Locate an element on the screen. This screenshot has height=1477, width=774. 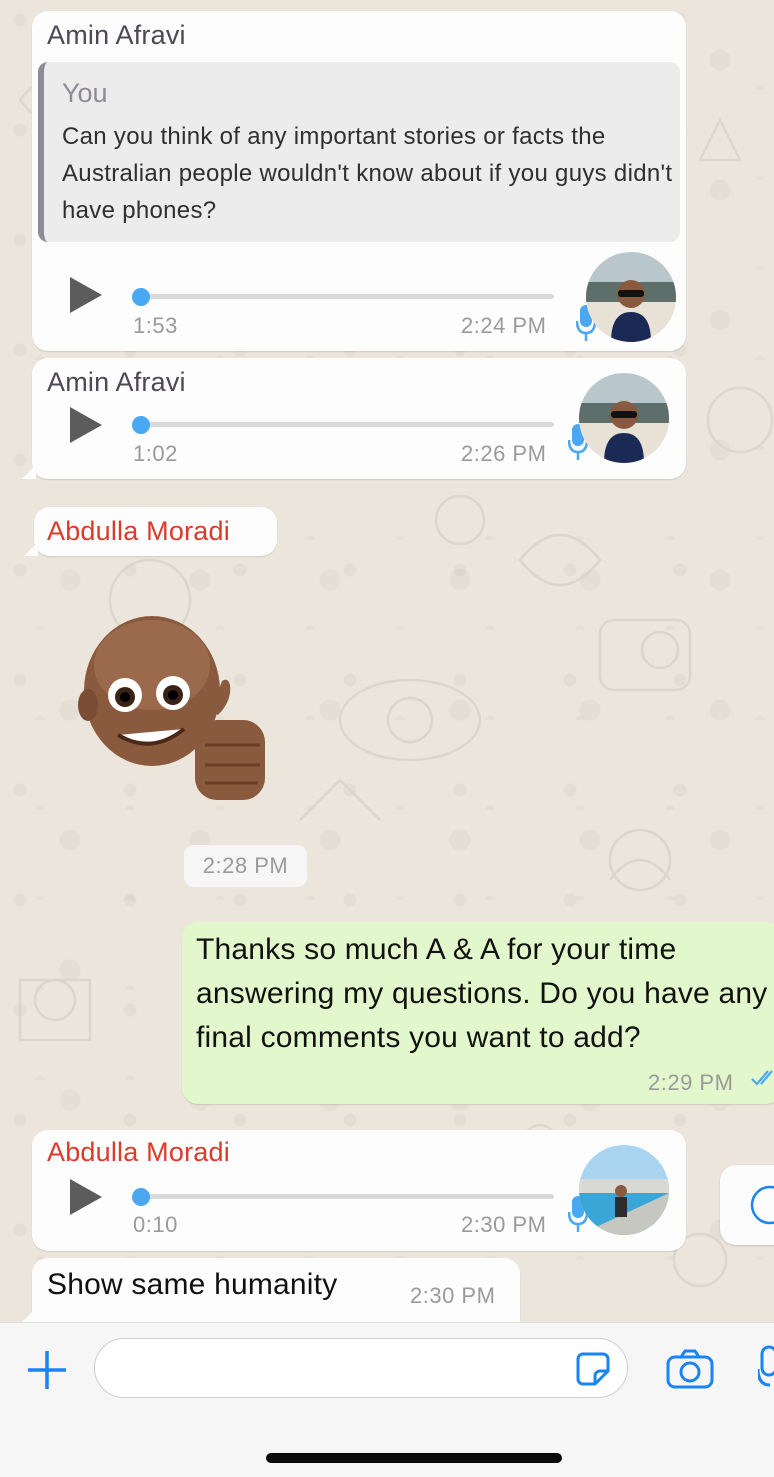
sender-label-bubble: Abdulla Moradi is located at coordinates (150, 531).